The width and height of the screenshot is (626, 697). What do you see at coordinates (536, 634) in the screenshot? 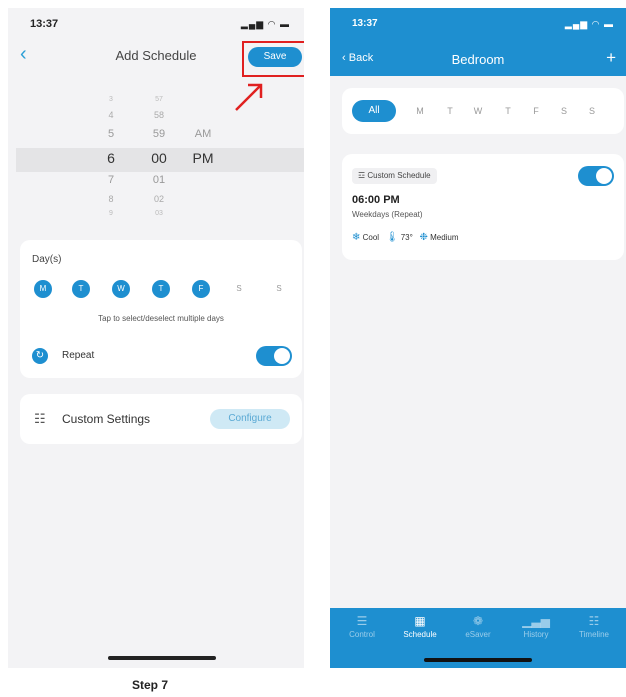
I see `tab-label: History` at bounding box center [536, 634].